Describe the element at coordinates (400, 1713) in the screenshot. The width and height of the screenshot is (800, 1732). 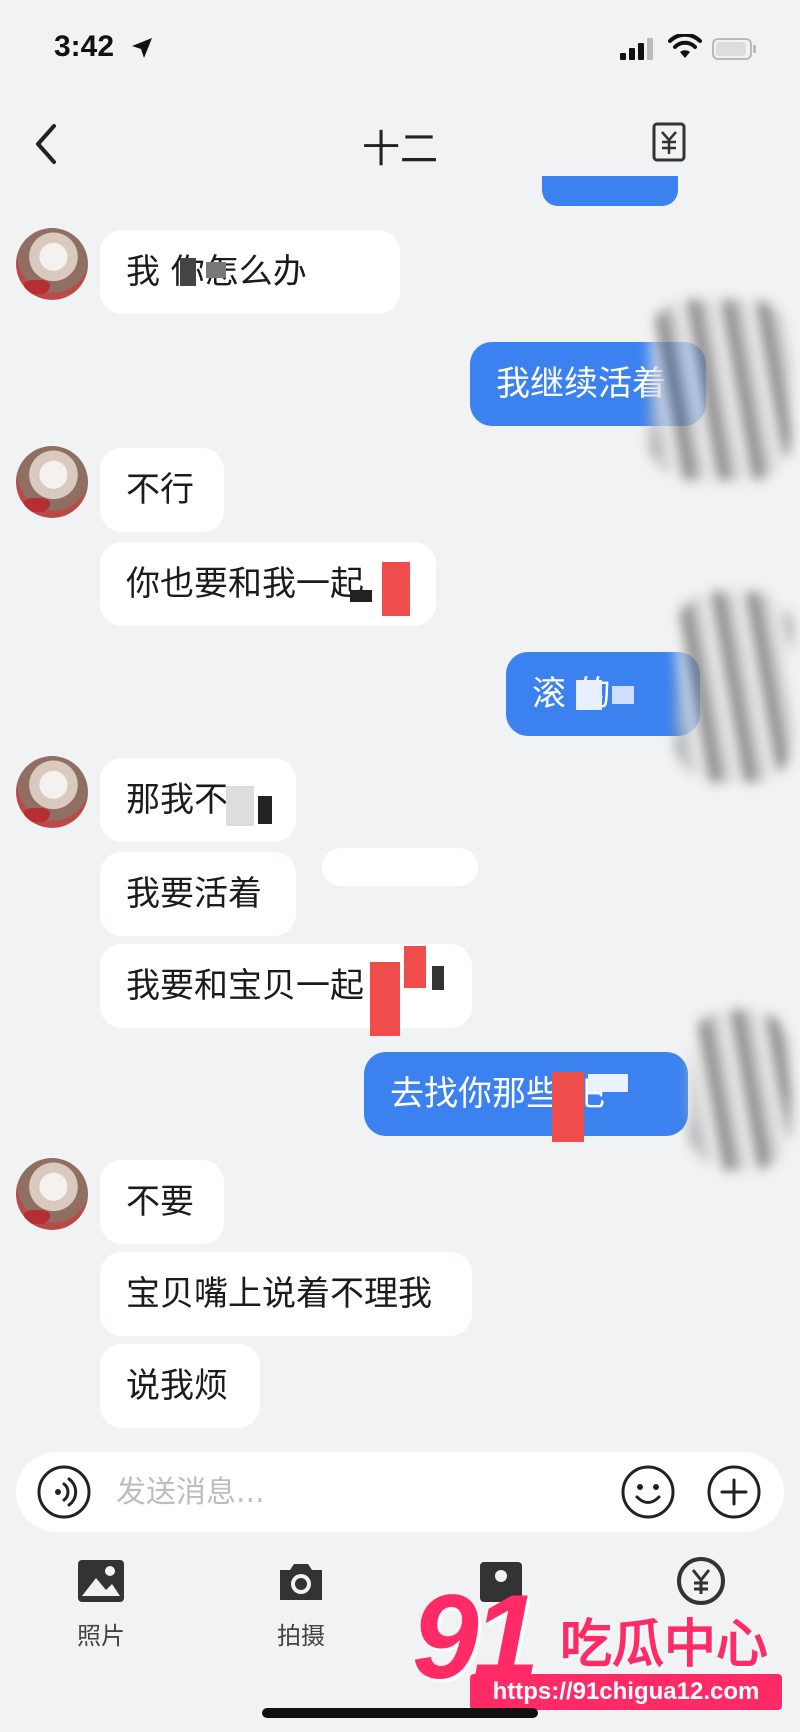
I see `home-indicator` at that location.